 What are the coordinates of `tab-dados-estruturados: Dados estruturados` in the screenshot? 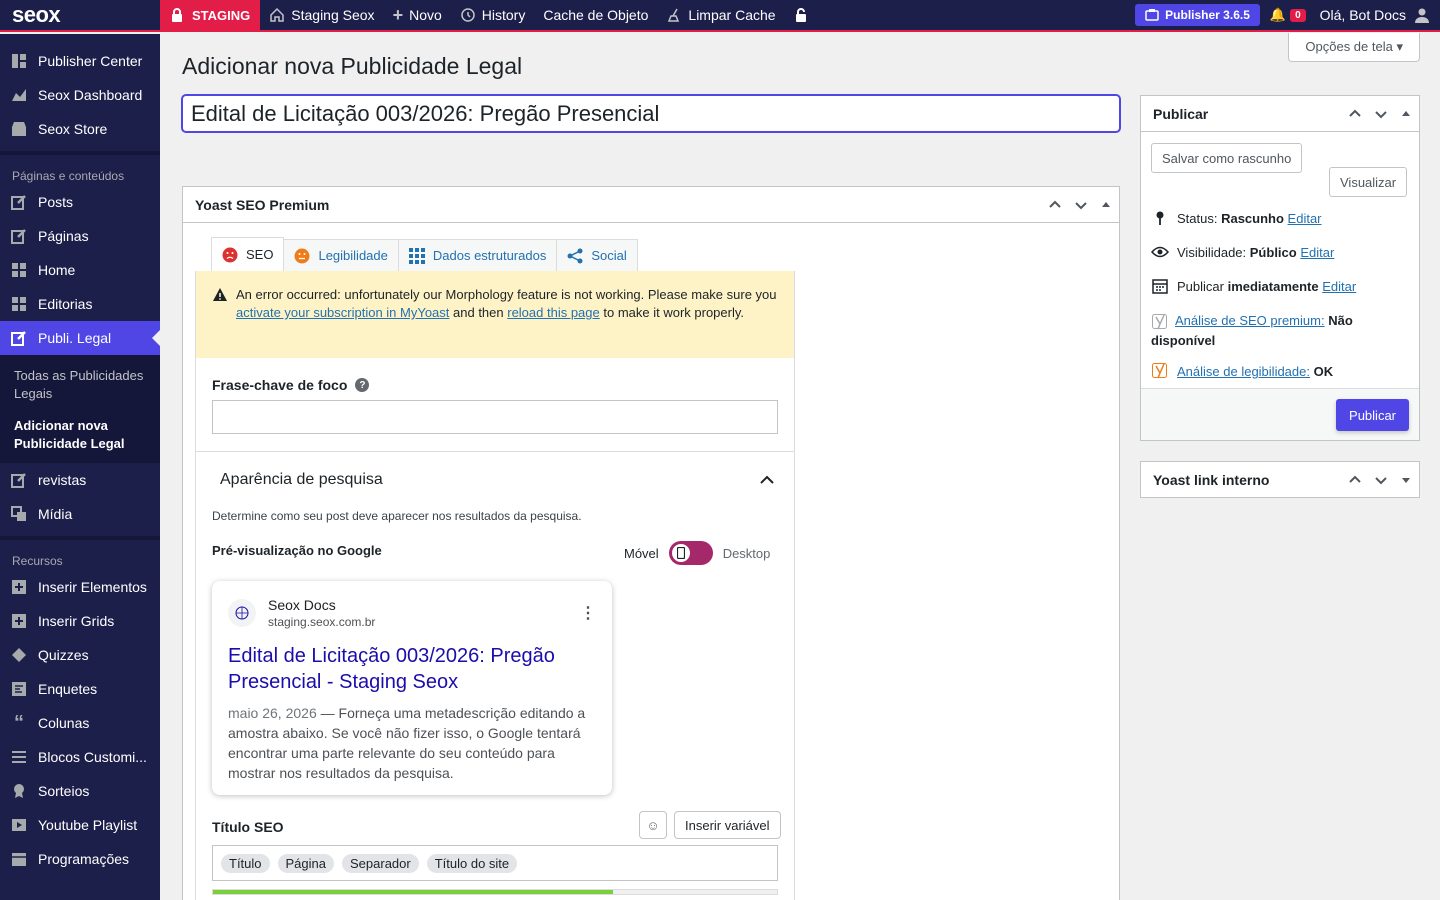 It's located at (477, 255).